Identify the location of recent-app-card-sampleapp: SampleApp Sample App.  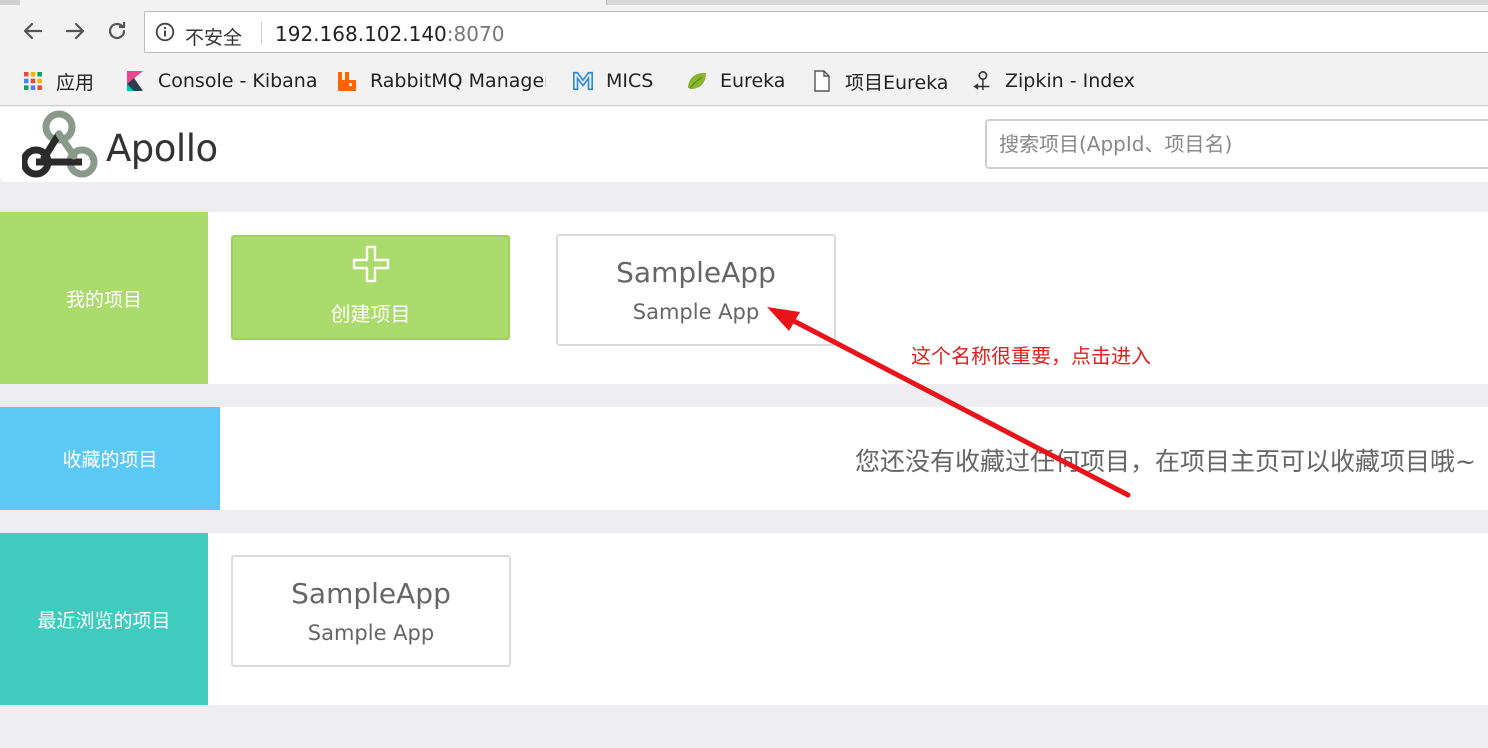
(371, 611).